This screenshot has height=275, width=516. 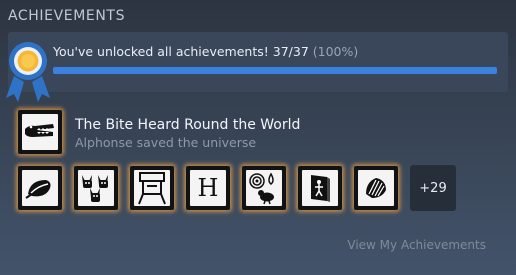 What do you see at coordinates (28, 72) in the screenshot?
I see `medal-ribbon-icon` at bounding box center [28, 72].